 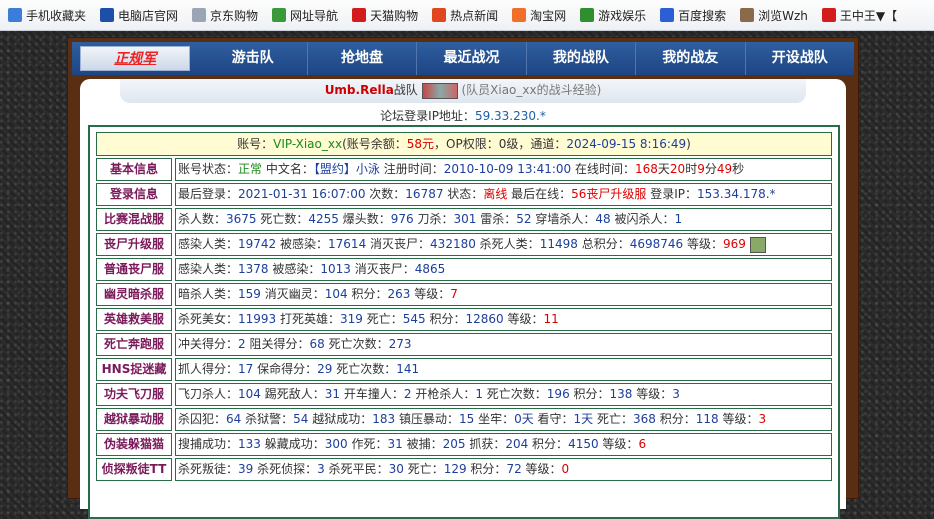 I want to click on text-segment: 状态：, so click(x=463, y=194).